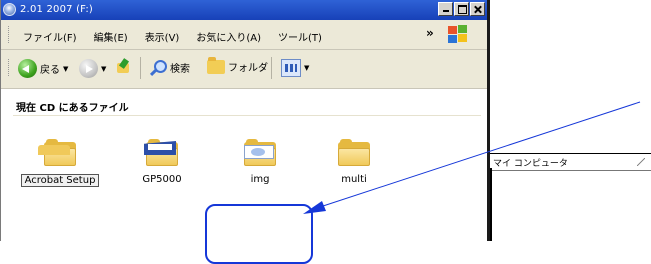 The height and width of the screenshot is (264, 651). What do you see at coordinates (457, 34) in the screenshot?
I see `windows-logo-icon` at bounding box center [457, 34].